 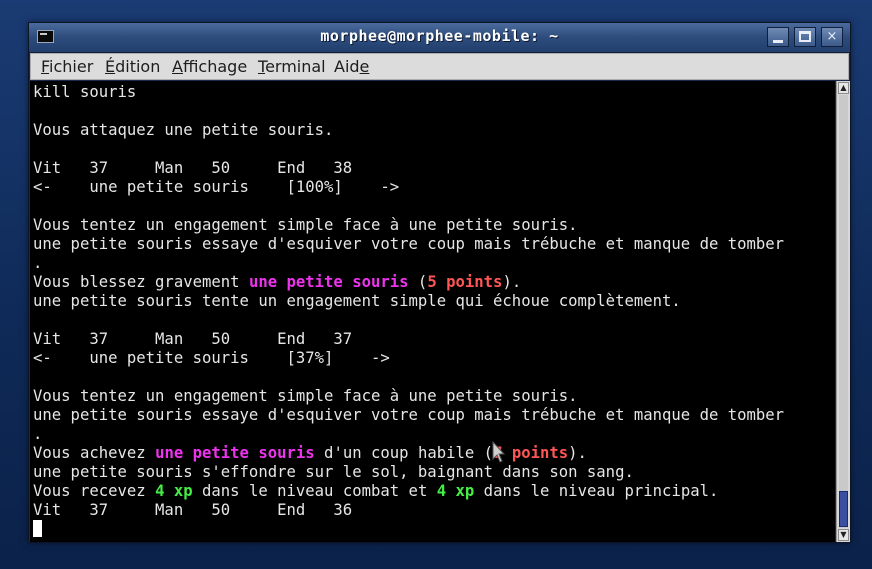 What do you see at coordinates (408, 358) in the screenshot?
I see `terminal-line: <- une petite souris [37%] ->` at bounding box center [408, 358].